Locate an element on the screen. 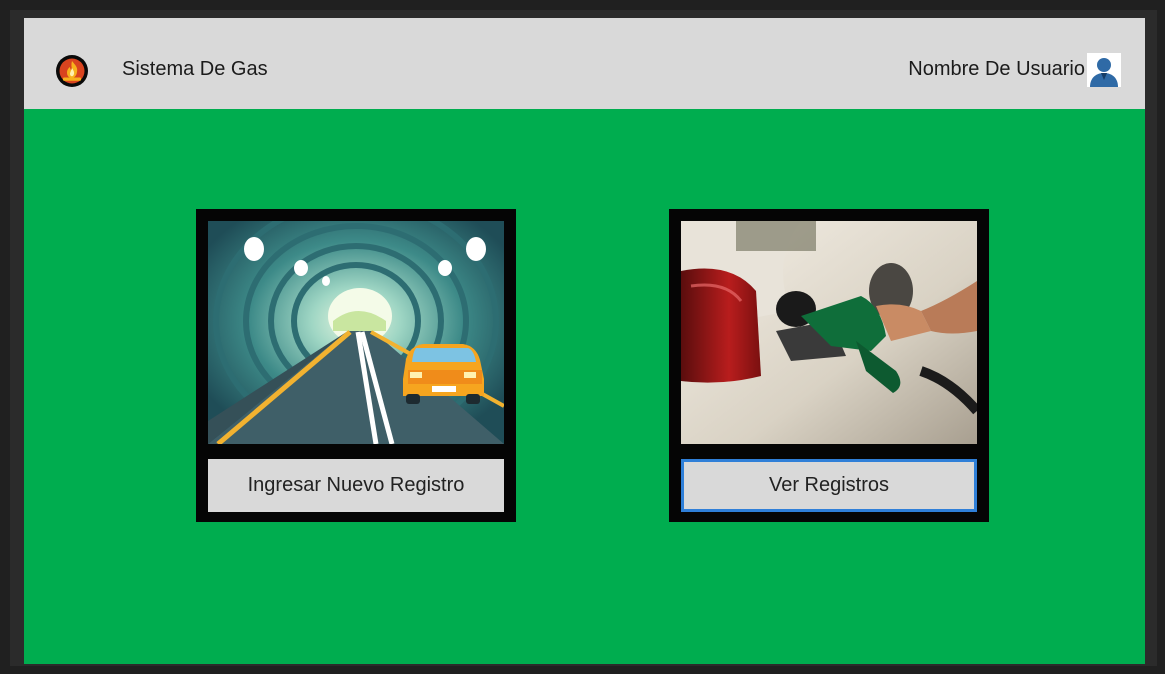 The width and height of the screenshot is (1165, 674). fuel-nozzle-image is located at coordinates (829, 332).